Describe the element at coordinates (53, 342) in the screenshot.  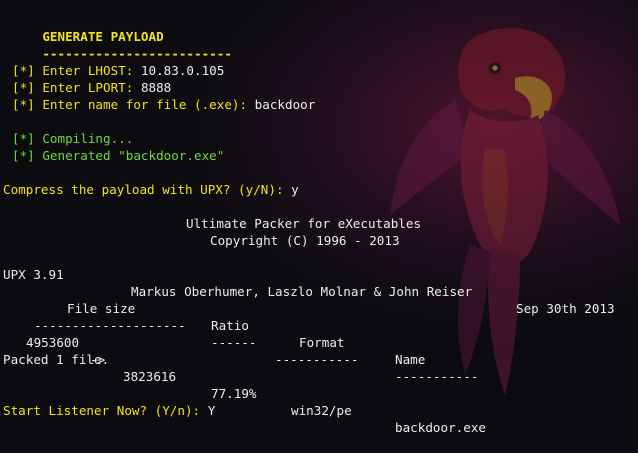
I see `original-size: 4953600` at that location.